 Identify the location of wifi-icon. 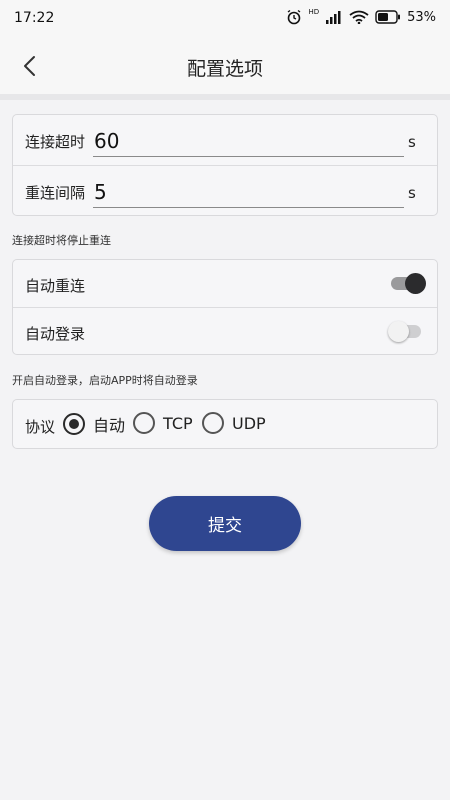
(359, 17).